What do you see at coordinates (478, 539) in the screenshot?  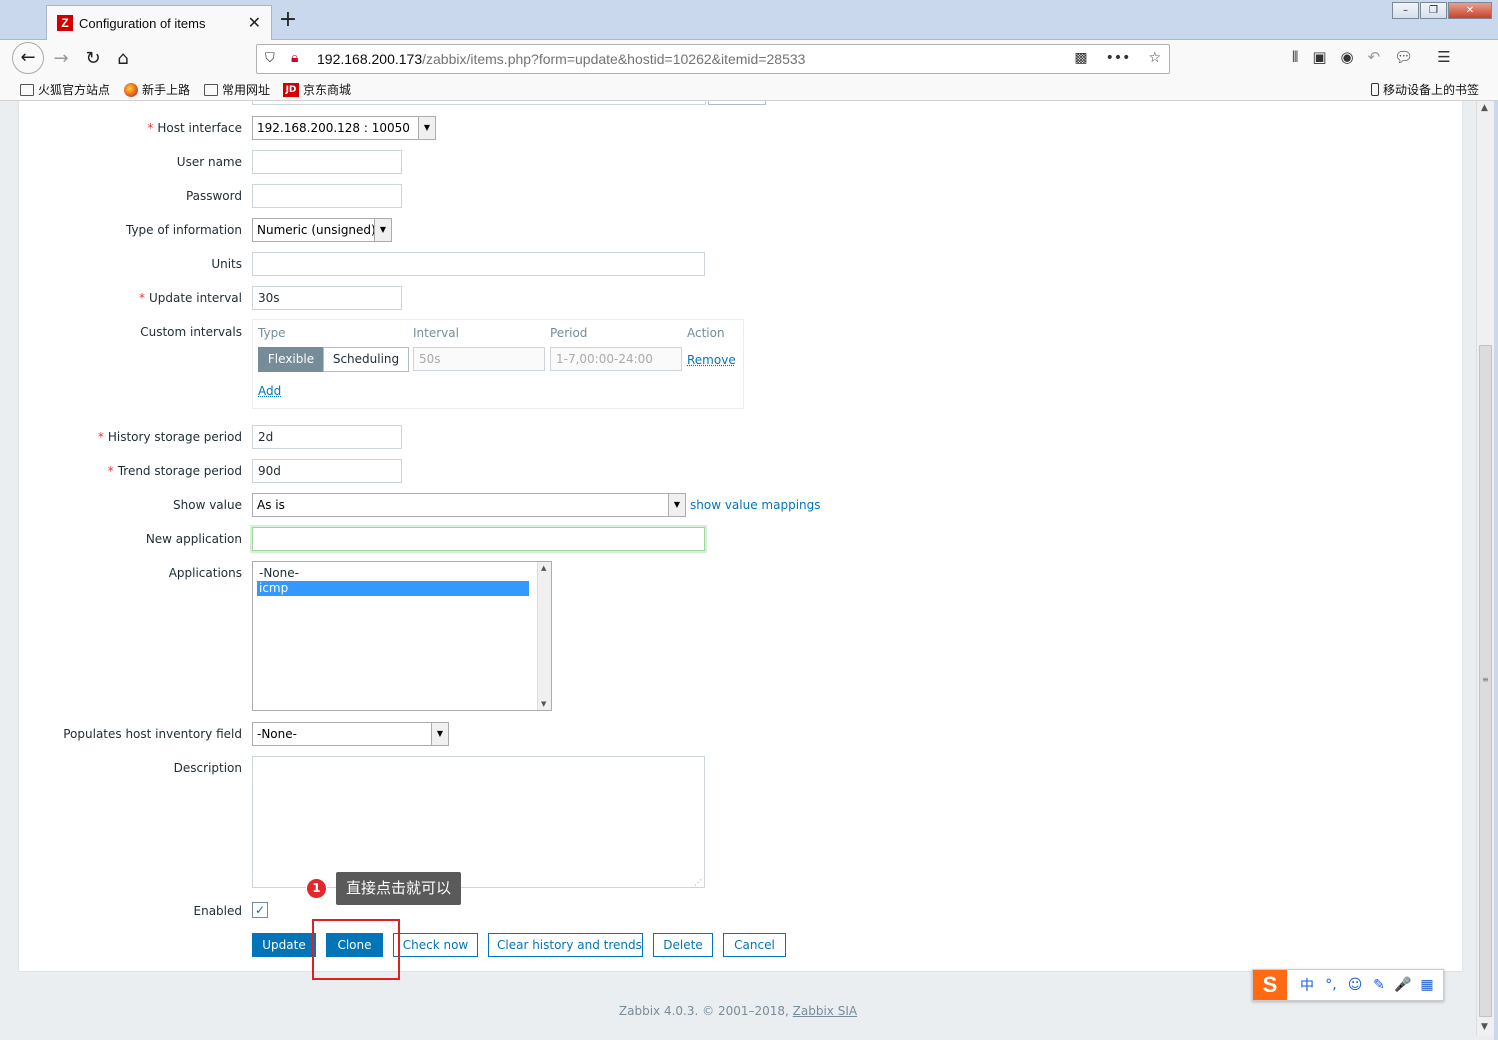 I see `new-application-input` at bounding box center [478, 539].